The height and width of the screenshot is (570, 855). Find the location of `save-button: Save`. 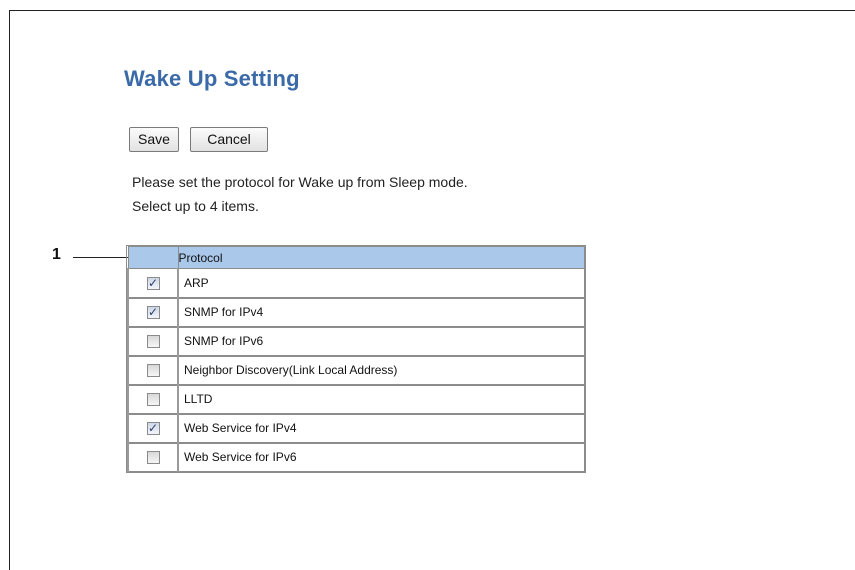

save-button: Save is located at coordinates (154, 139).